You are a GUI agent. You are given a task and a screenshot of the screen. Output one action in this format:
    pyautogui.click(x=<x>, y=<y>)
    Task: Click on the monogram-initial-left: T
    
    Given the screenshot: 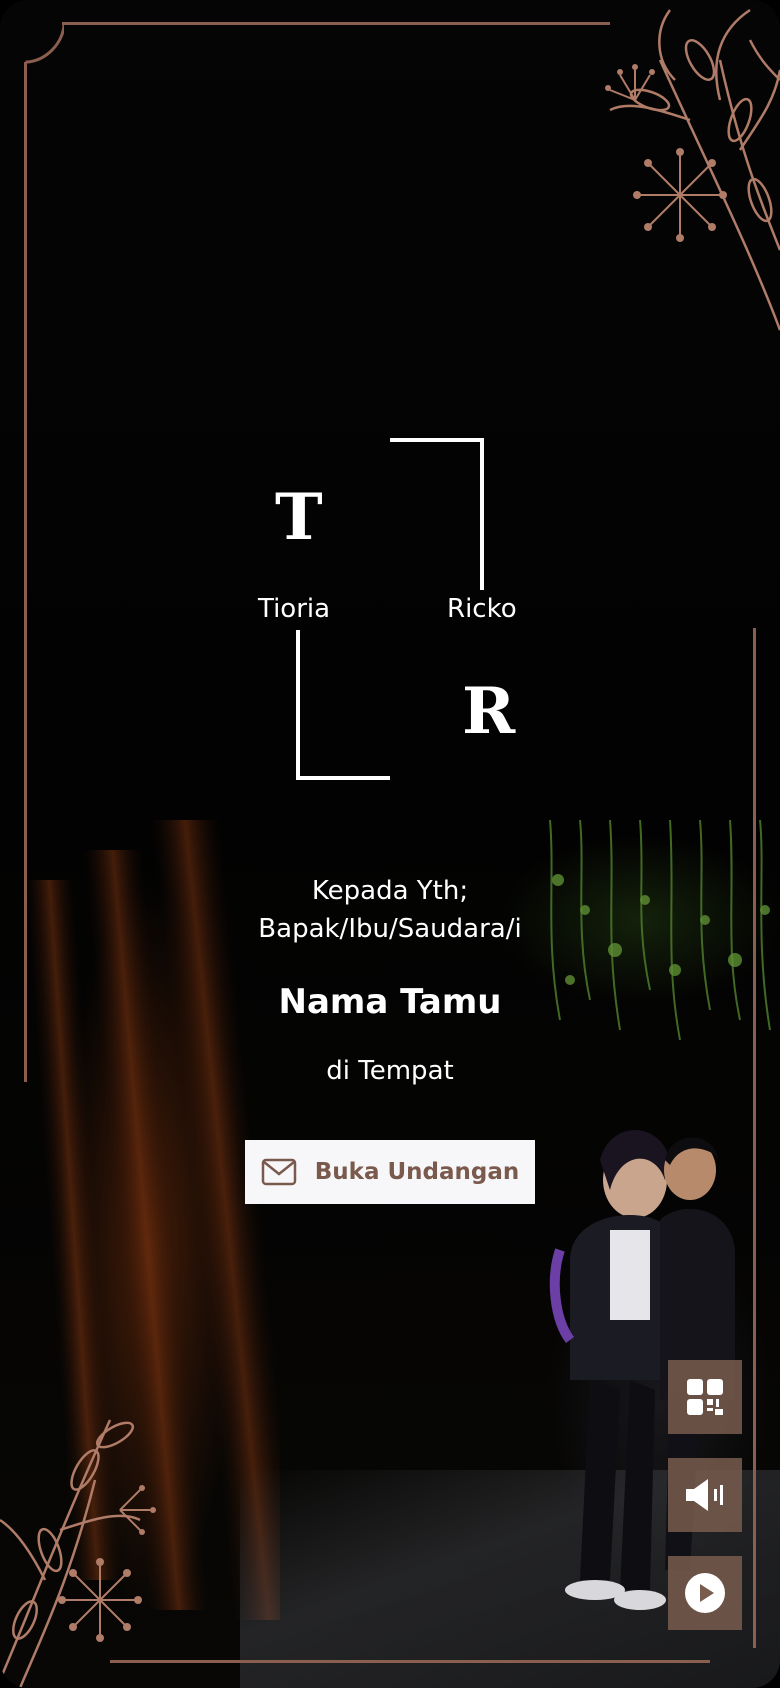 What is the action you would take?
    pyautogui.click(x=299, y=517)
    